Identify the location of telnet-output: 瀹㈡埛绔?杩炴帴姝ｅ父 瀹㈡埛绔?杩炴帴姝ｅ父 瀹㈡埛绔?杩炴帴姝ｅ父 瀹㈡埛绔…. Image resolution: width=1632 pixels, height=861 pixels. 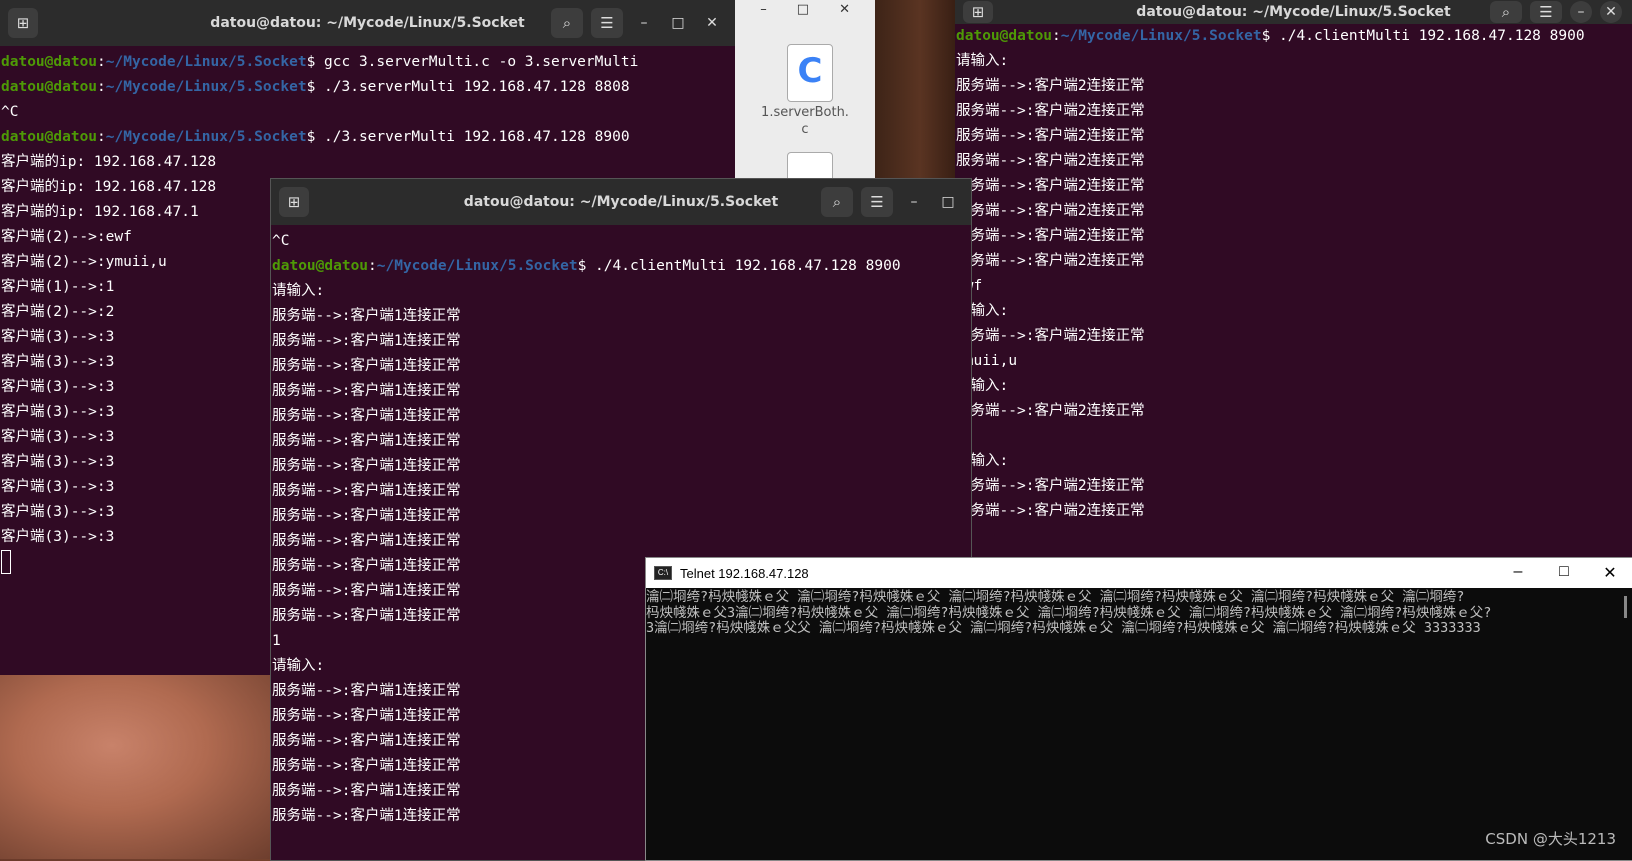
(1139, 612).